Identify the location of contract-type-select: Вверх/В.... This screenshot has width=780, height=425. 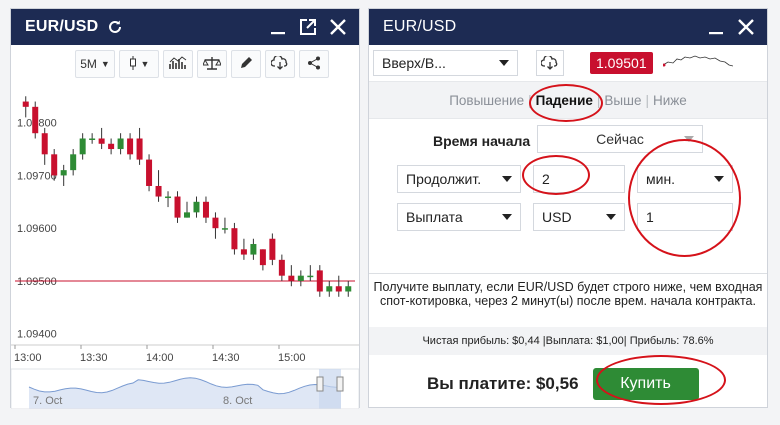
(445, 63).